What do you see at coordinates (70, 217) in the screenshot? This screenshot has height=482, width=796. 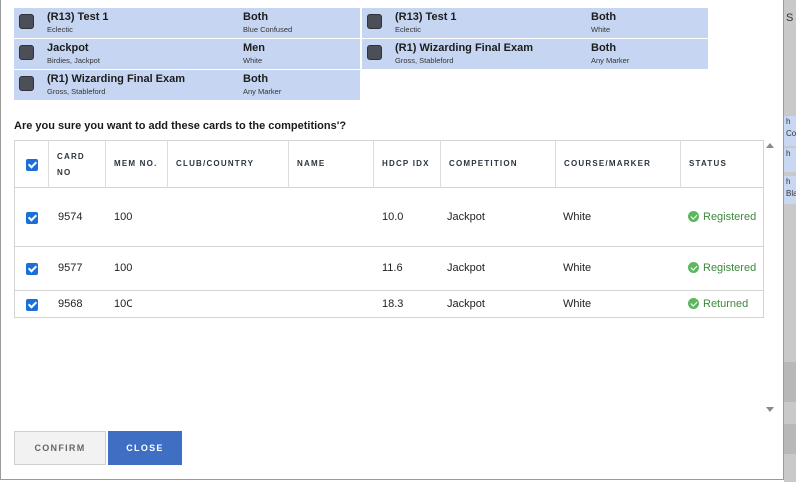 I see `card-no: 9574` at bounding box center [70, 217].